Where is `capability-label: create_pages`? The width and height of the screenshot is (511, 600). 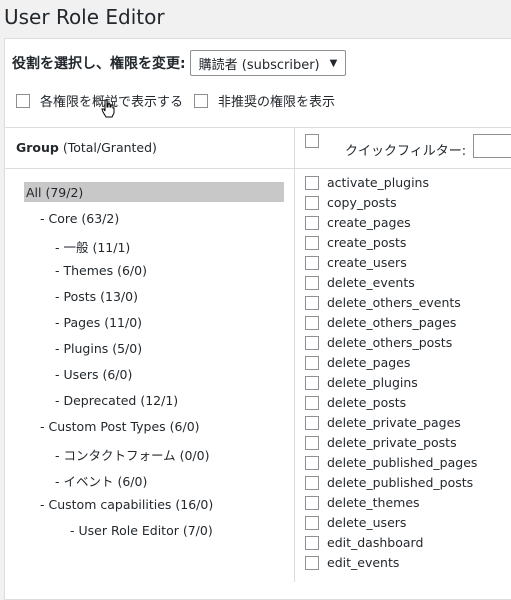
capability-label: create_pages is located at coordinates (369, 222).